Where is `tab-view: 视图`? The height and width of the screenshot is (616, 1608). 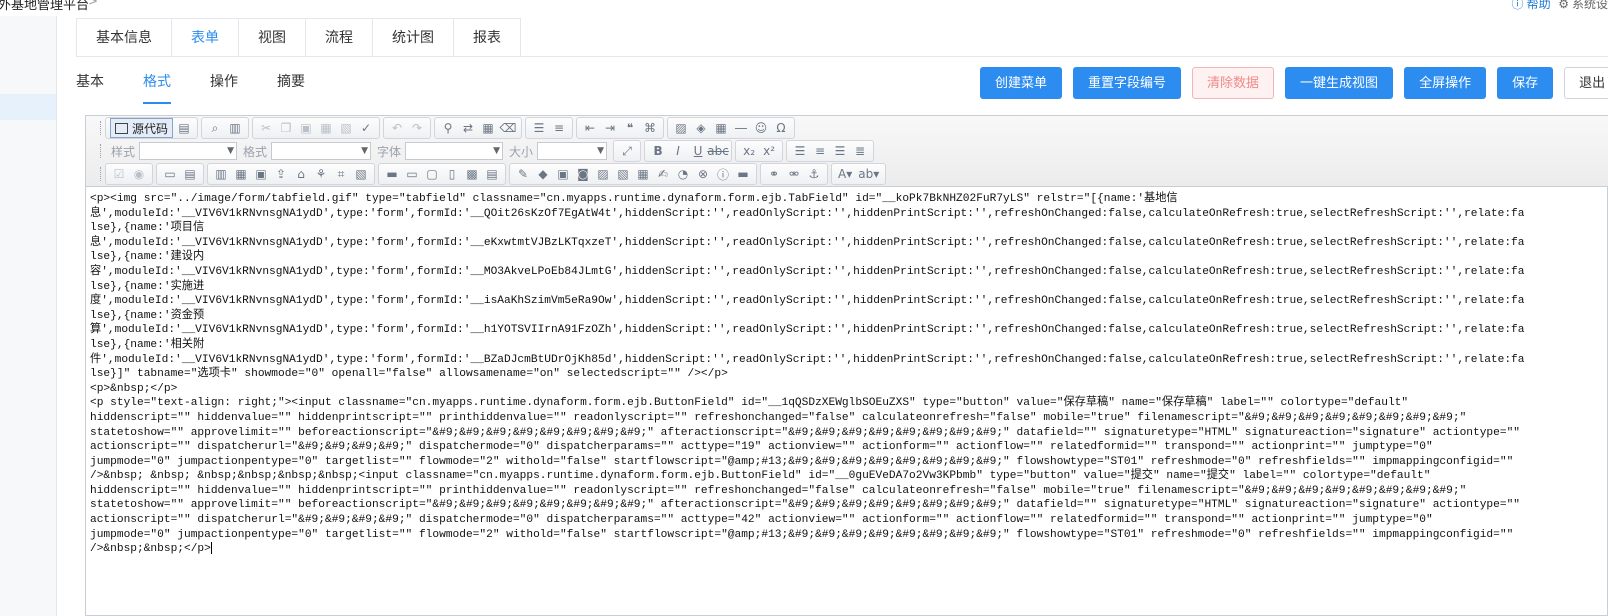 tab-view: 视图 is located at coordinates (272, 38).